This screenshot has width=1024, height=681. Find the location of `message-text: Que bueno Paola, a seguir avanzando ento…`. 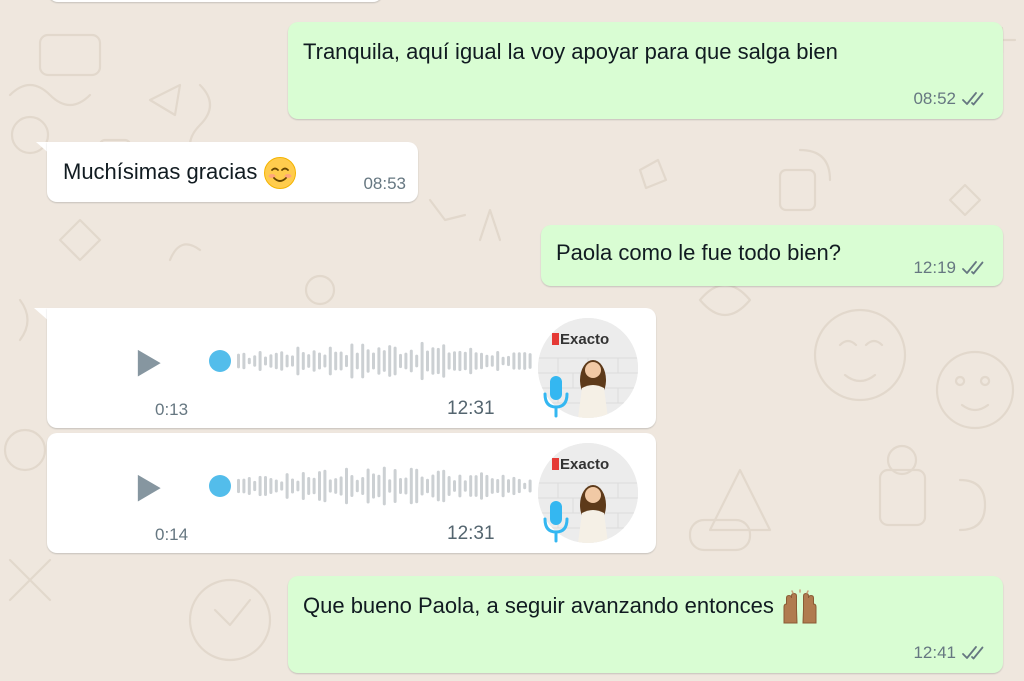

message-text: Que bueno Paola, a seguir avanzando ento… is located at coordinates (561, 607).